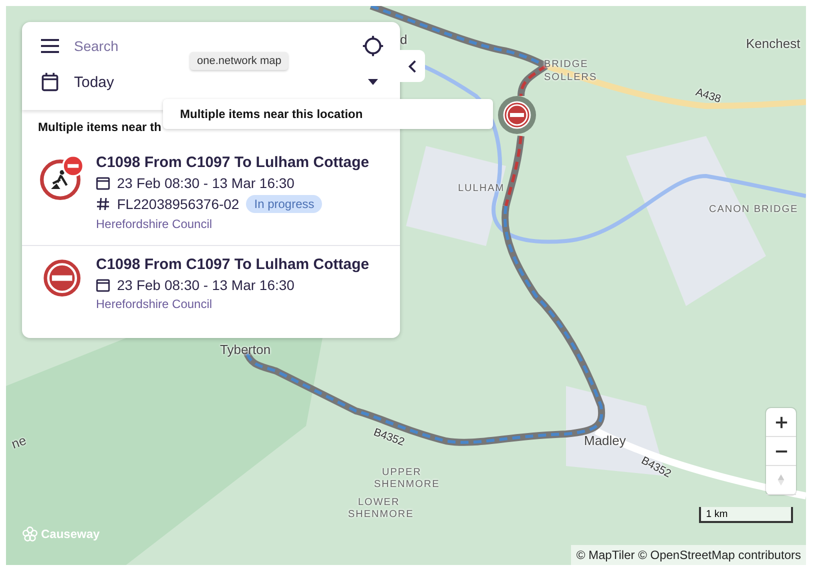 Image resolution: width=813 pixels, height=572 pixels. What do you see at coordinates (717, 514) in the screenshot?
I see `scale-label: 1 km` at bounding box center [717, 514].